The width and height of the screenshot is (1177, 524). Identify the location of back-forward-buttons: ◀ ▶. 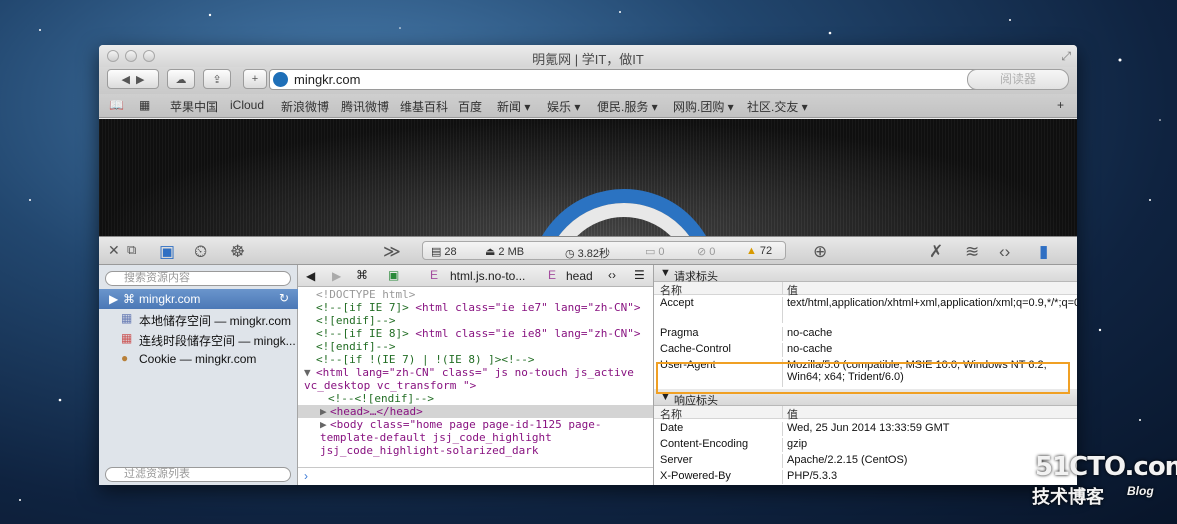
(133, 79).